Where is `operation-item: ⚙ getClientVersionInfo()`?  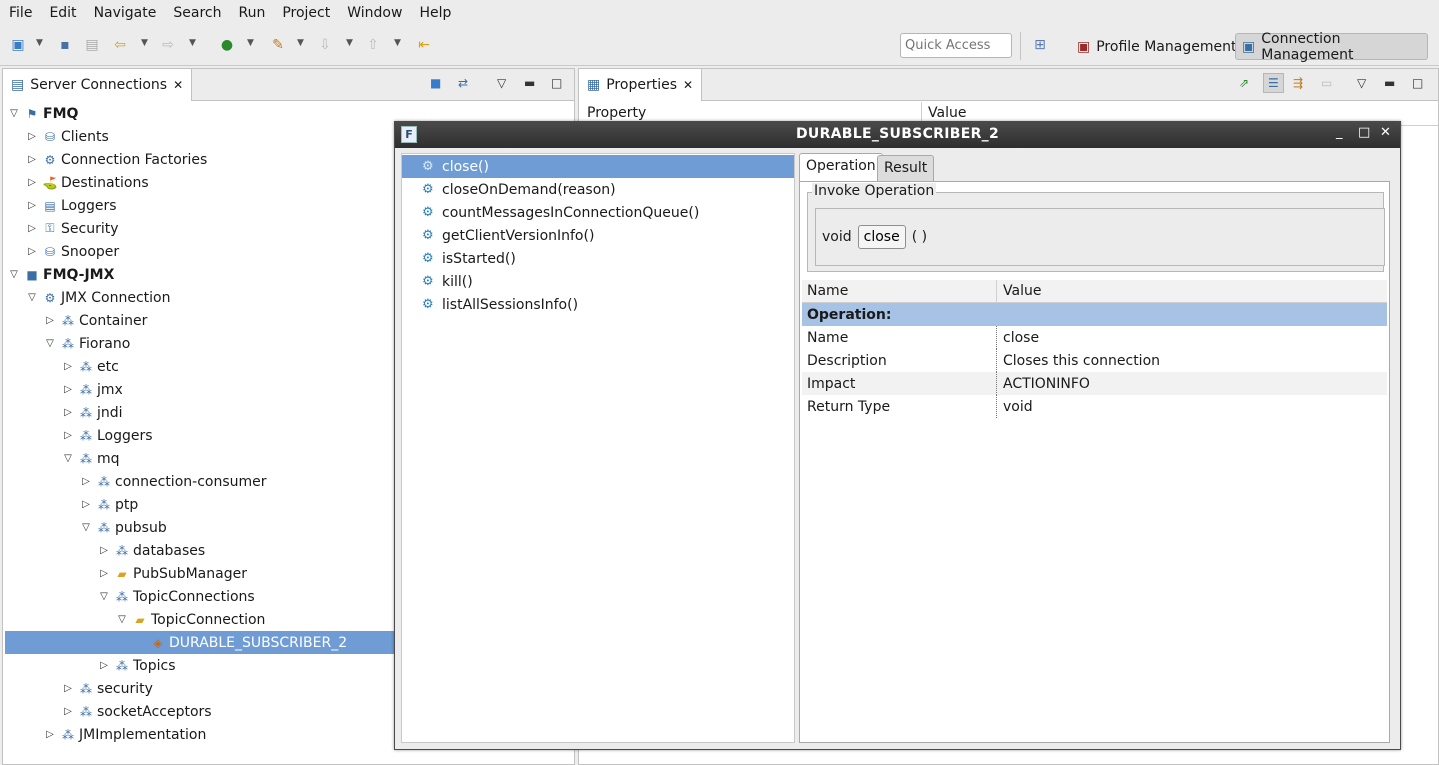 operation-item: ⚙ getClientVersionInfo() is located at coordinates (598, 235).